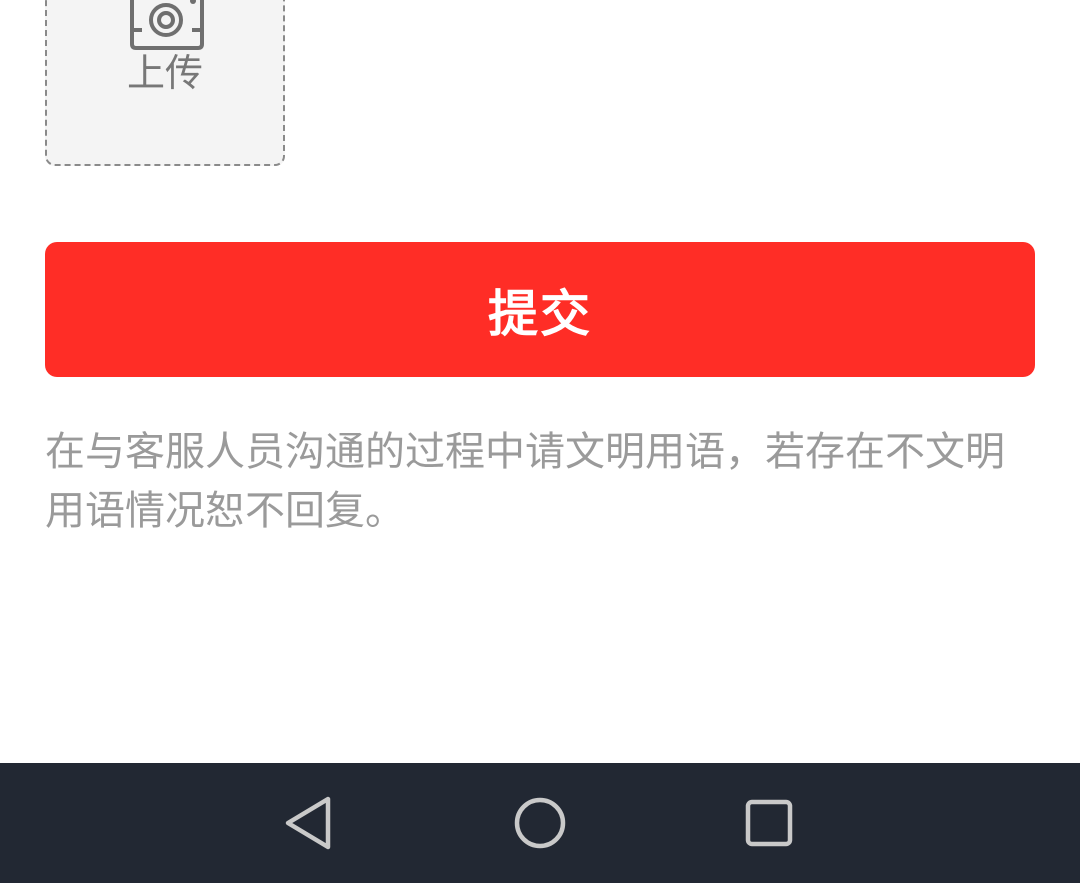 This screenshot has height=883, width=1080. What do you see at coordinates (540, 309) in the screenshot?
I see `submit-button: 提交` at bounding box center [540, 309].